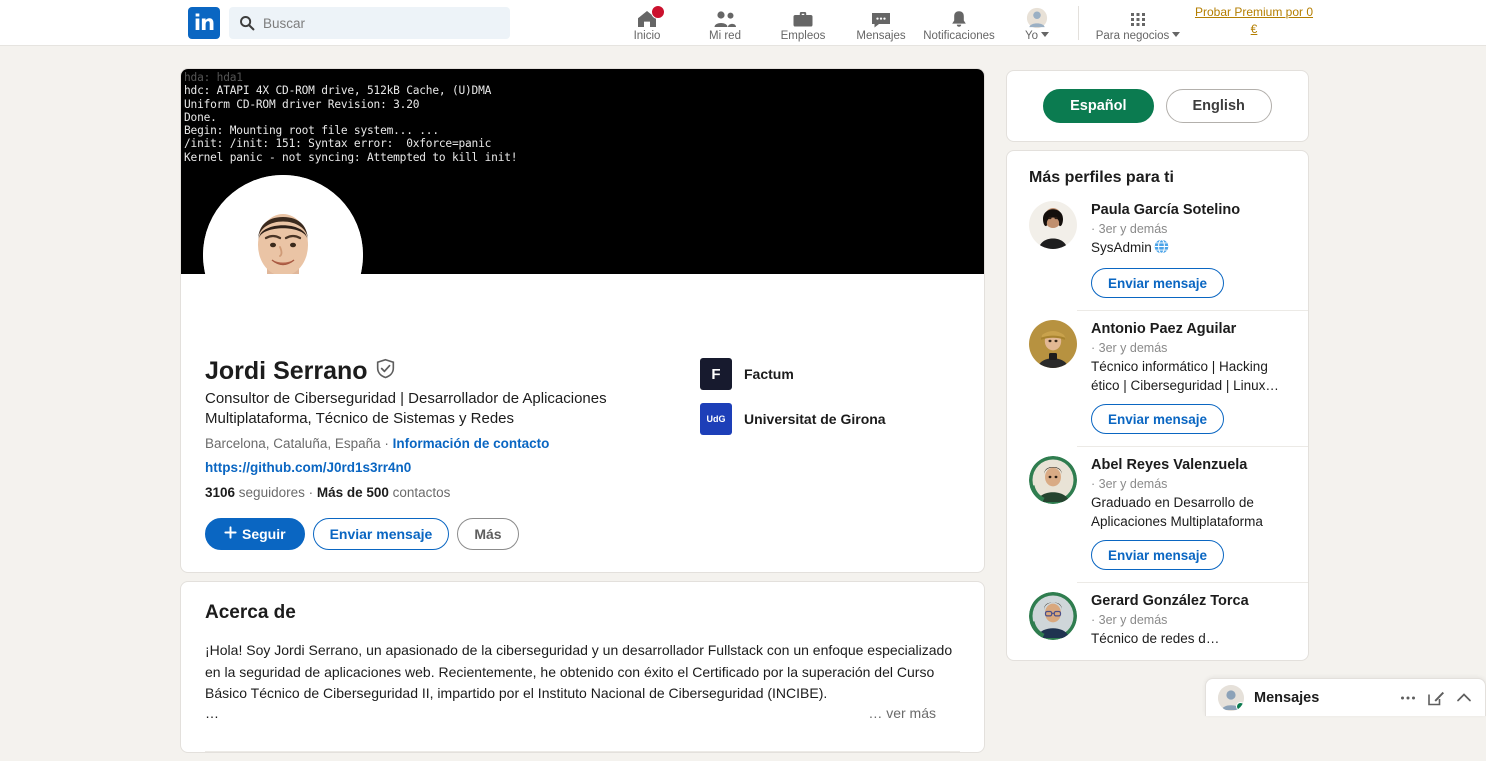  I want to click on chevron-up-icon, so click(1464, 698).